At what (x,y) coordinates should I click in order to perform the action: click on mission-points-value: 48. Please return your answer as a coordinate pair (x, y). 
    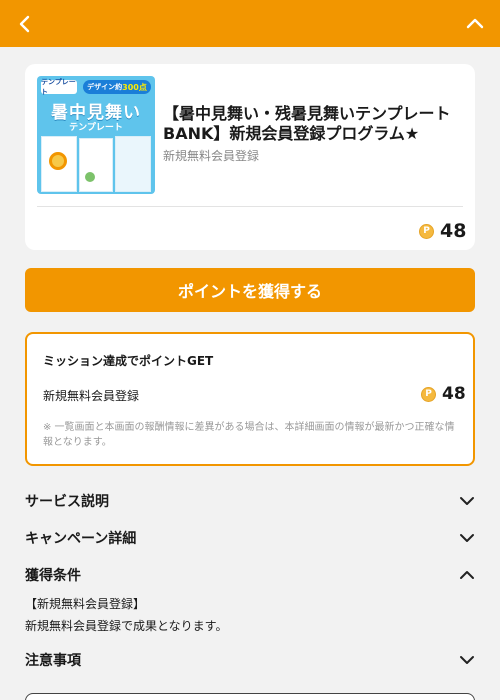
    Looking at the image, I should click on (454, 394).